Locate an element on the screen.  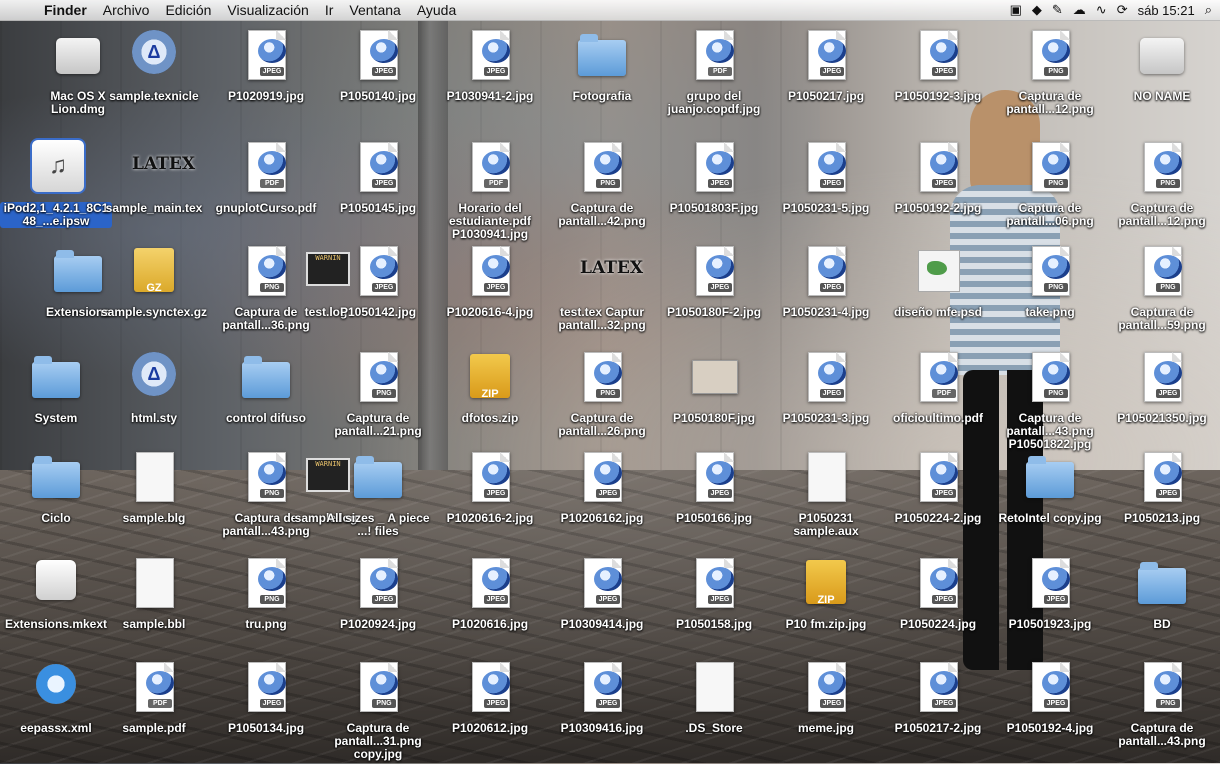
desktop-item: JPEG P1050192-4.jpg is located at coordinates (1050, 712).